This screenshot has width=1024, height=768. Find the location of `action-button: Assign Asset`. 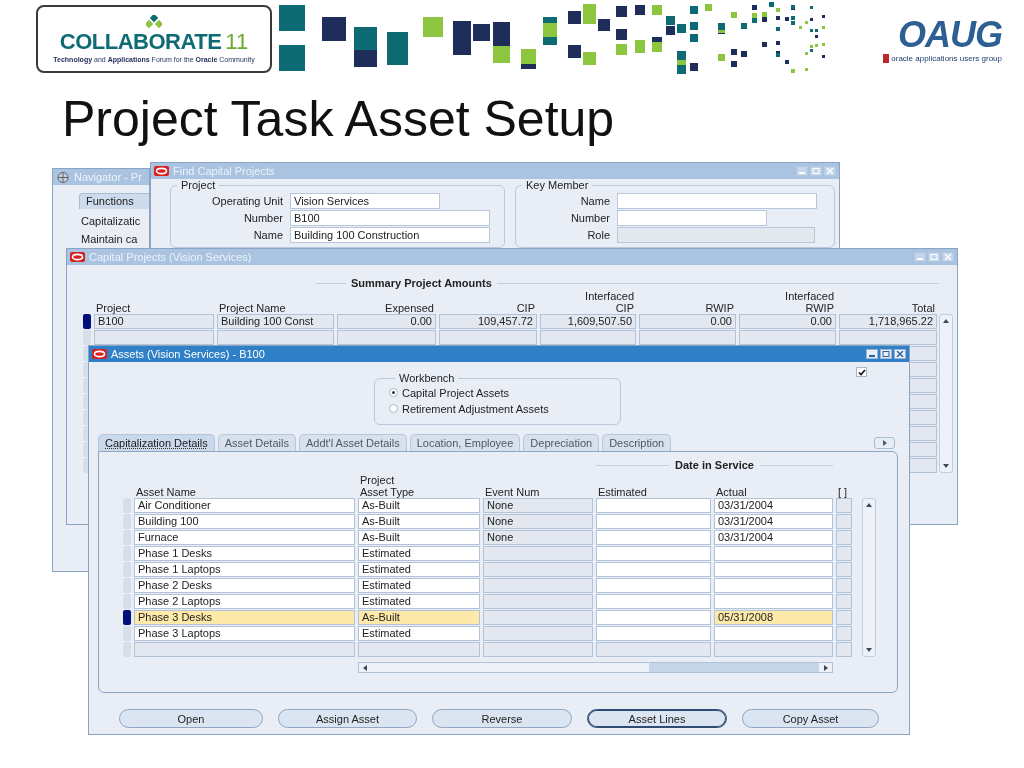

action-button: Assign Asset is located at coordinates (347, 718).